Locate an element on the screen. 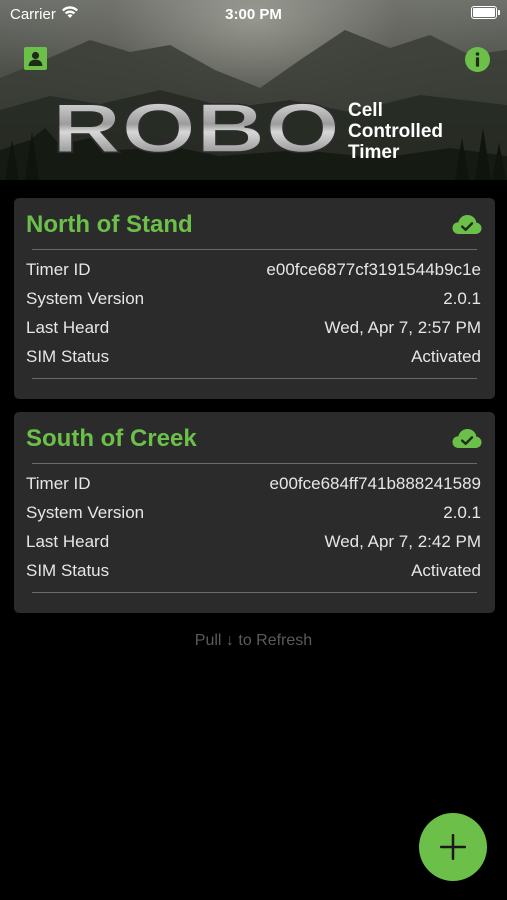 Image resolution: width=507 pixels, height=900 pixels. pull-to-refresh-hint: Pull ↓ to Refresh is located at coordinates (253, 640).